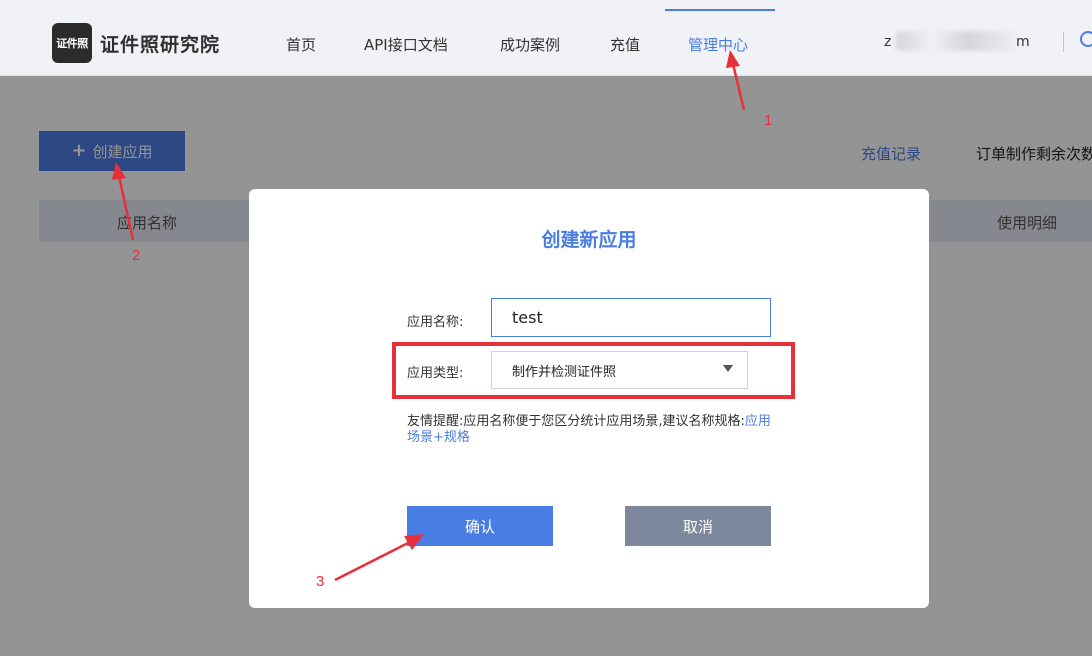 The image size is (1092, 656). I want to click on site-logo-text: 证件照研究院, so click(160, 43).